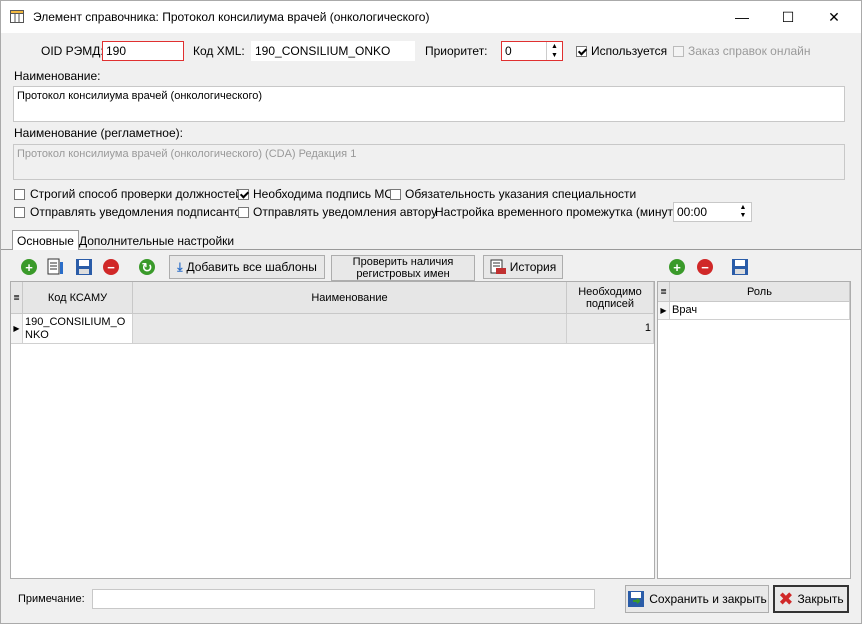  What do you see at coordinates (521, 194) in the screenshot?
I see `specialty-label: Обязательность указания специальности` at bounding box center [521, 194].